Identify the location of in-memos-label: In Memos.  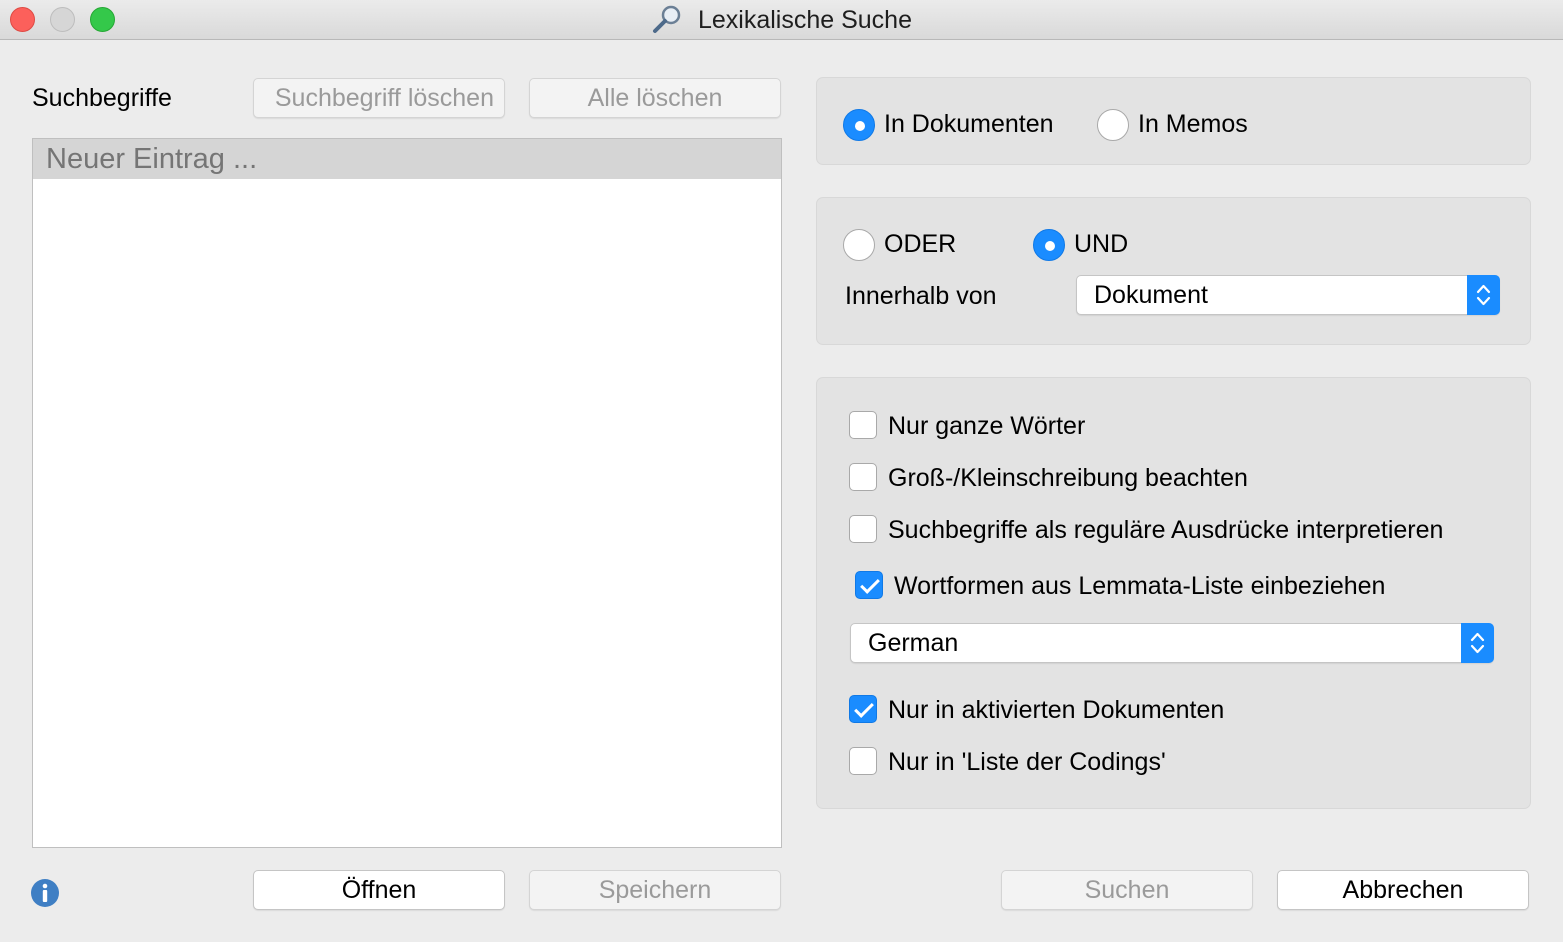
(1193, 124).